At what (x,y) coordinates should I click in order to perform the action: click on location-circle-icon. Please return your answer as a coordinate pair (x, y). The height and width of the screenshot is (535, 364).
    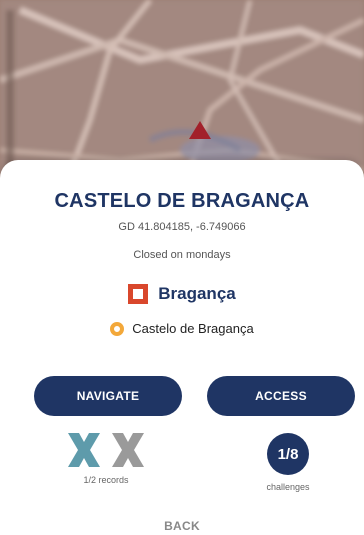
    Looking at the image, I should click on (117, 328).